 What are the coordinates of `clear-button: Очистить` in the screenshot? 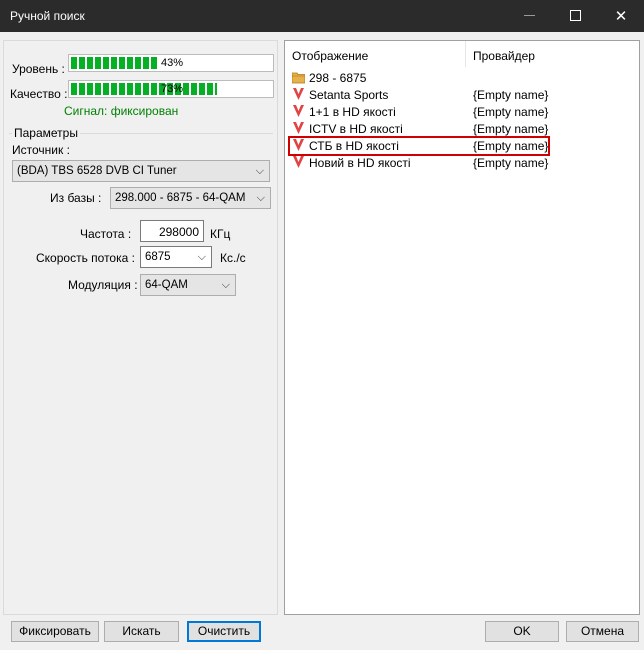 It's located at (224, 631).